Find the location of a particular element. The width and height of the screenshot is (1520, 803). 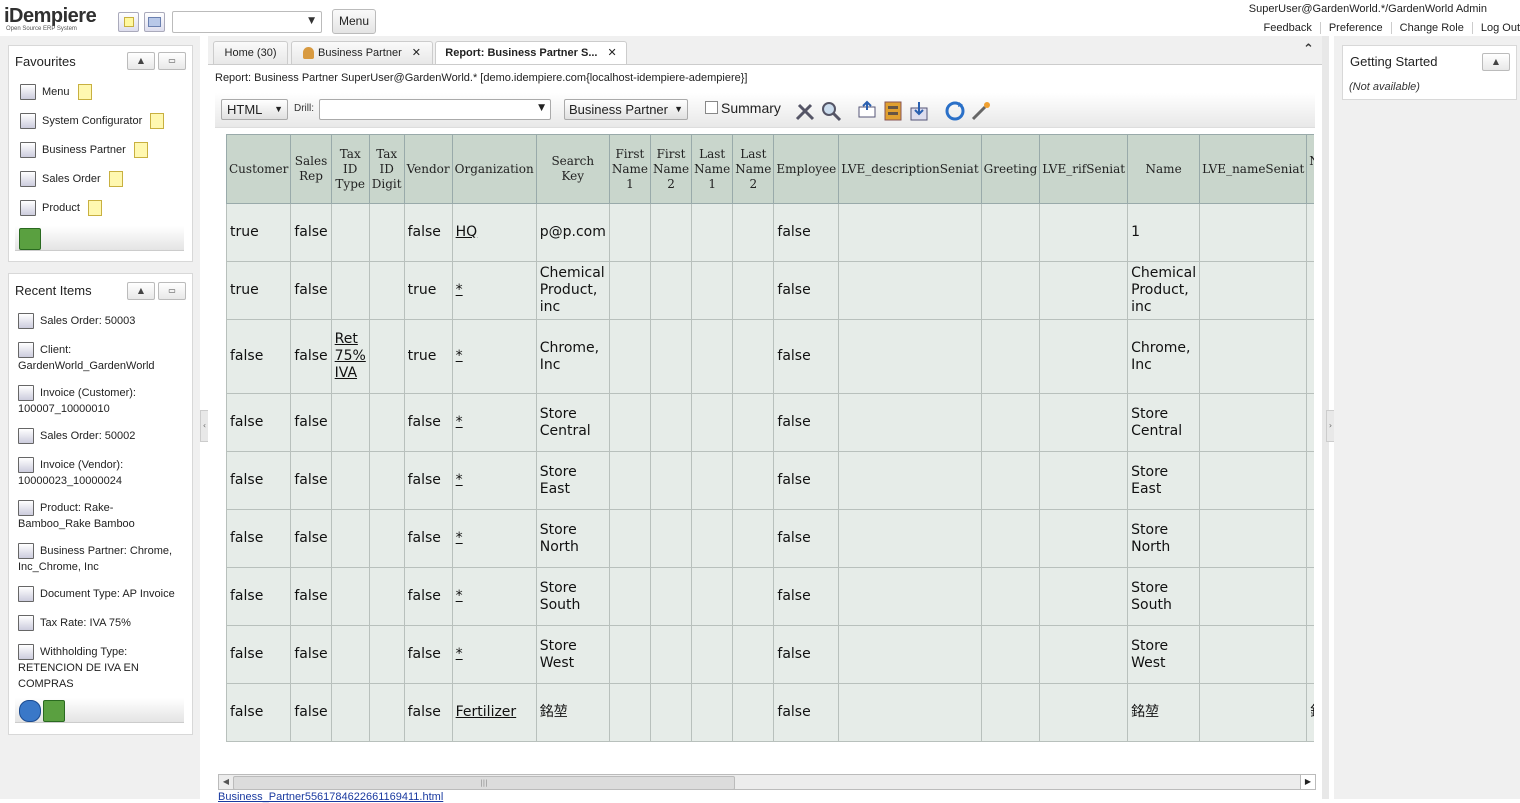

table-cell: Store South is located at coordinates (1164, 596).